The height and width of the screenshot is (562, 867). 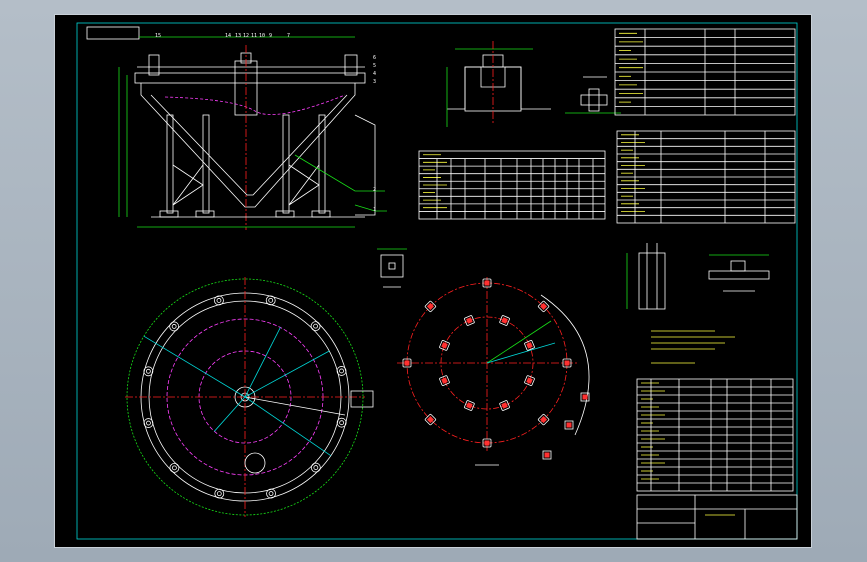 I want to click on base-rib, so click(x=738, y=266).